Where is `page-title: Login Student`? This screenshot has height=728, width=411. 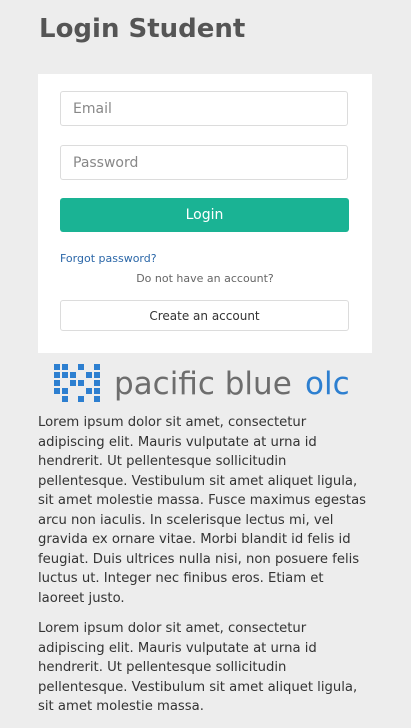
page-title: Login Student is located at coordinates (142, 29).